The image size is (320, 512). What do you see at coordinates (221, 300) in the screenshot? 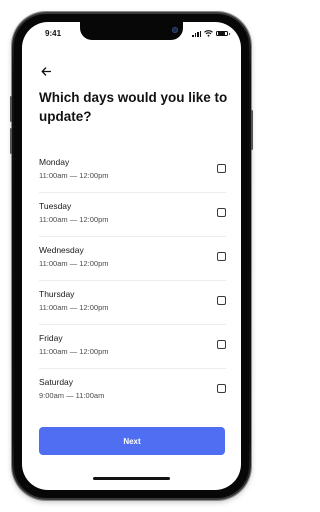
I see `checkbox-thursday` at bounding box center [221, 300].